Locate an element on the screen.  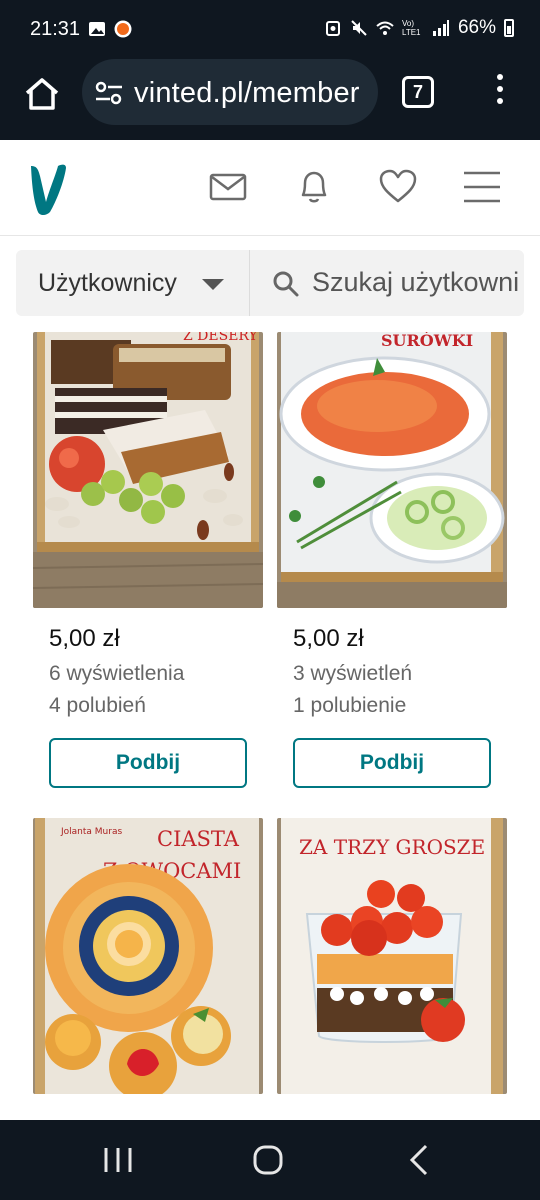
alarm-icon is located at coordinates (332, 28).